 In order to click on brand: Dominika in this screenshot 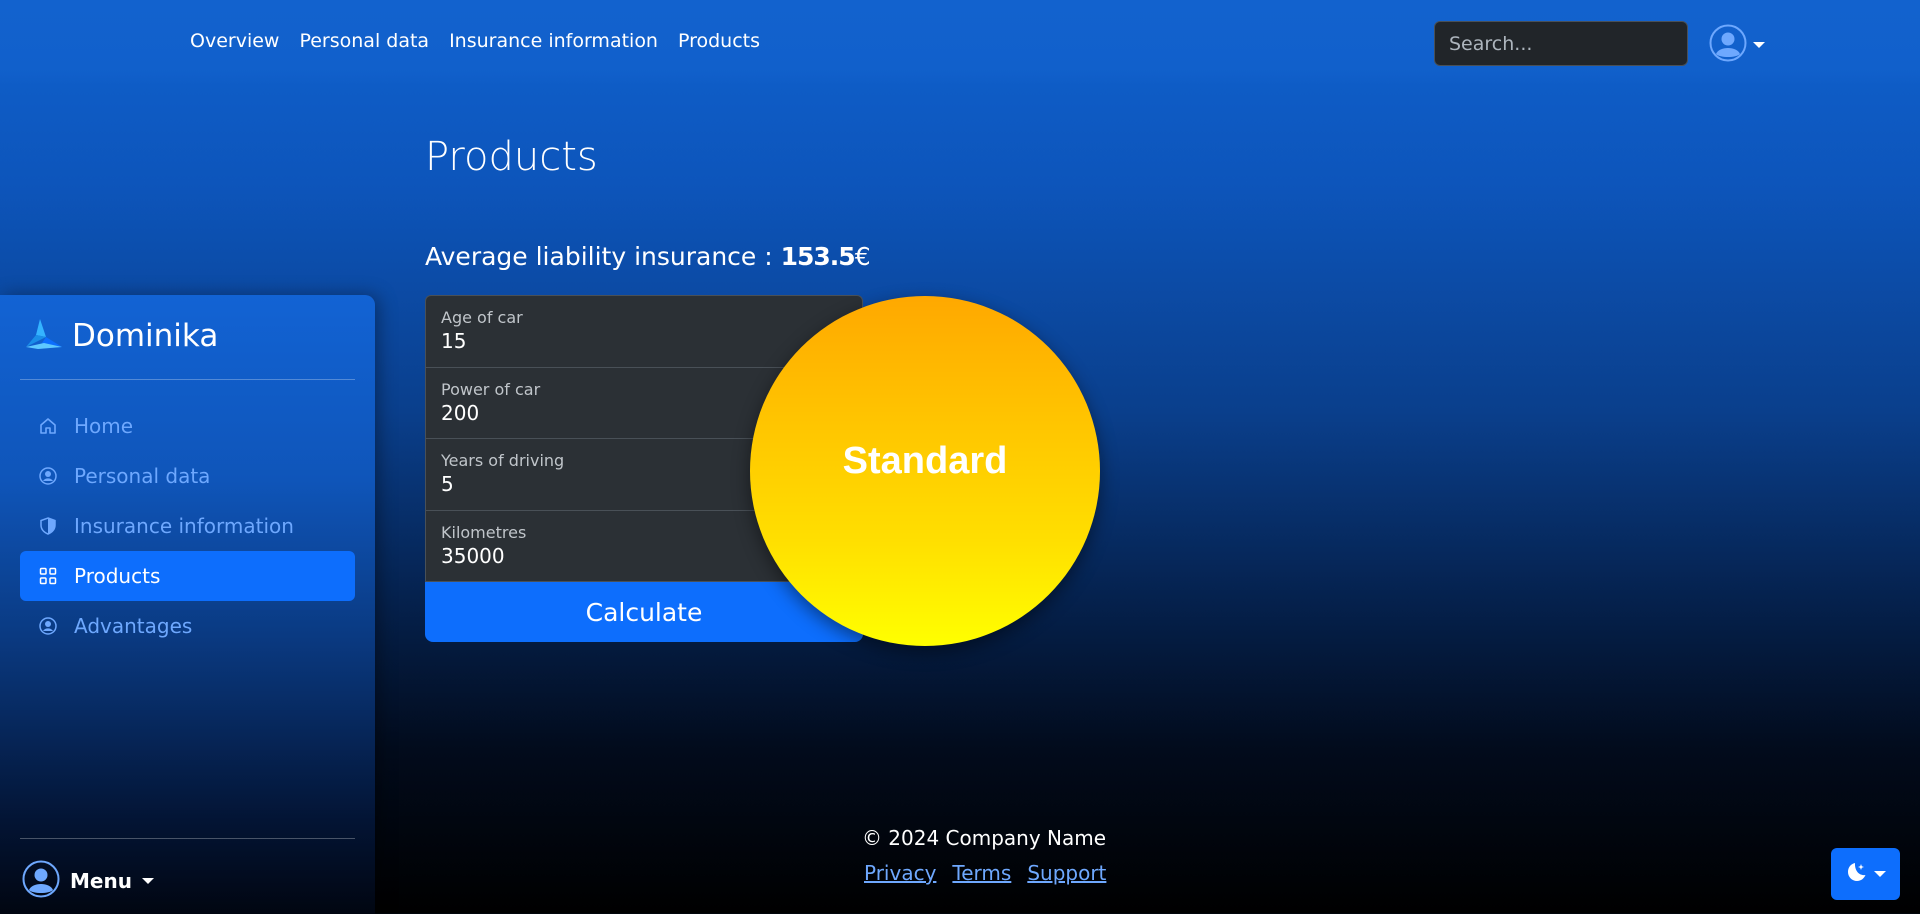, I will do `click(121, 336)`.